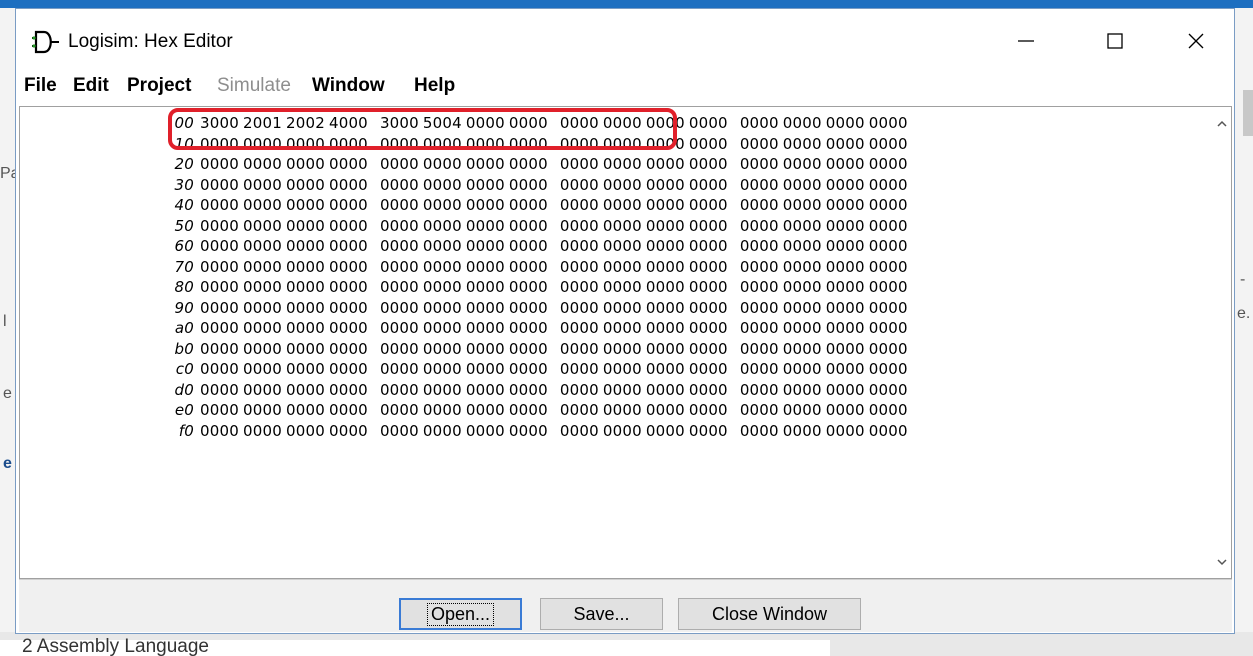 Image resolution: width=1253 pixels, height=656 pixels. I want to click on minimize-button, so click(1026, 41).